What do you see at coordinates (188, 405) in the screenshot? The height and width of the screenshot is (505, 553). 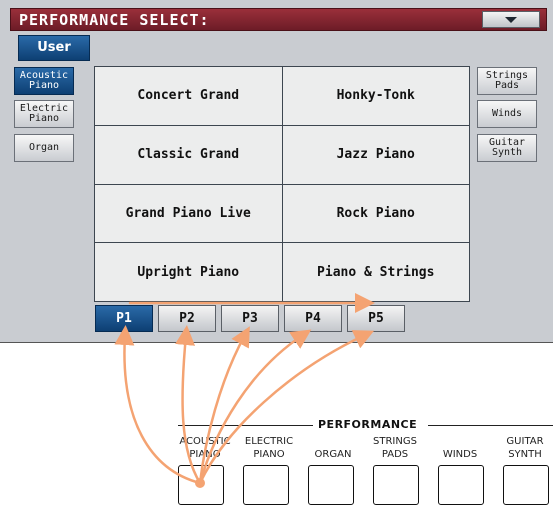 I see `arrow-to-p2` at bounding box center [188, 405].